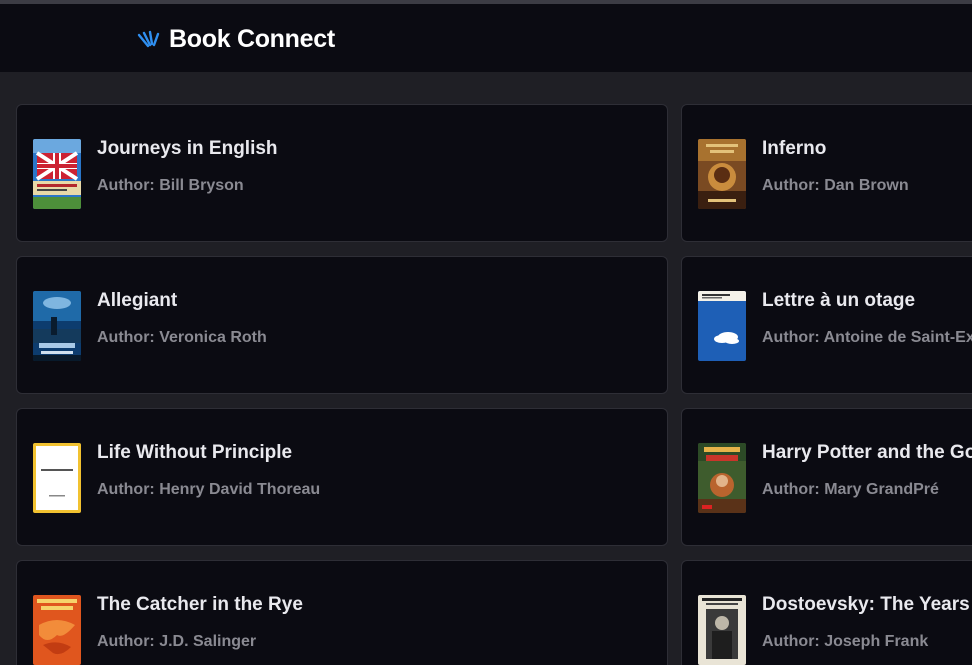 This screenshot has width=972, height=665. What do you see at coordinates (137, 300) in the screenshot?
I see `book-title: Allegiant` at bounding box center [137, 300].